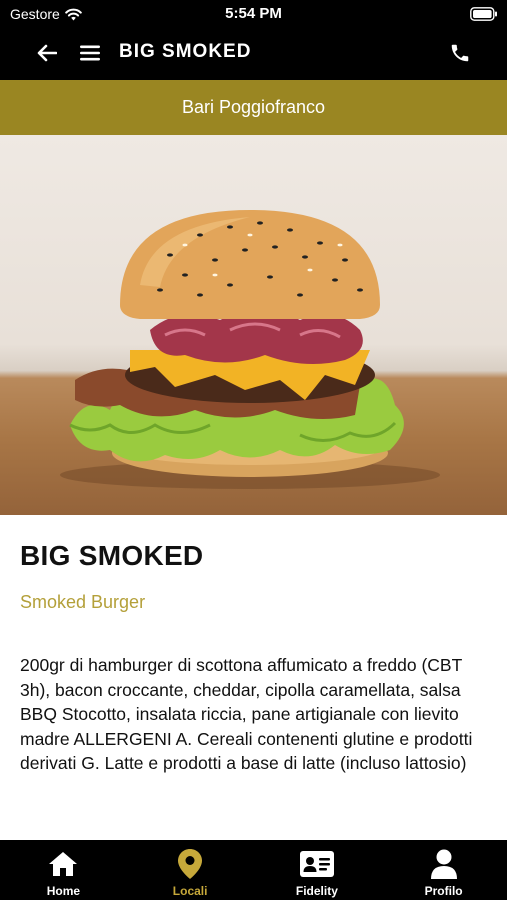 This screenshot has width=507, height=900. I want to click on home-icon, so click(63, 864).